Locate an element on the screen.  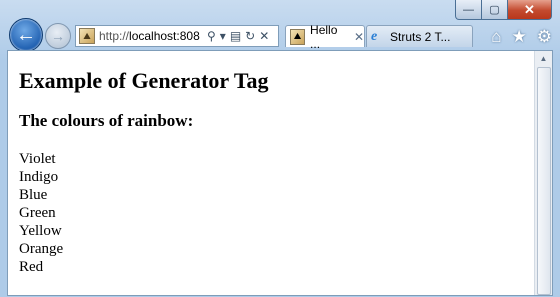
back-arrow-icon: ← is located at coordinates (26, 34).